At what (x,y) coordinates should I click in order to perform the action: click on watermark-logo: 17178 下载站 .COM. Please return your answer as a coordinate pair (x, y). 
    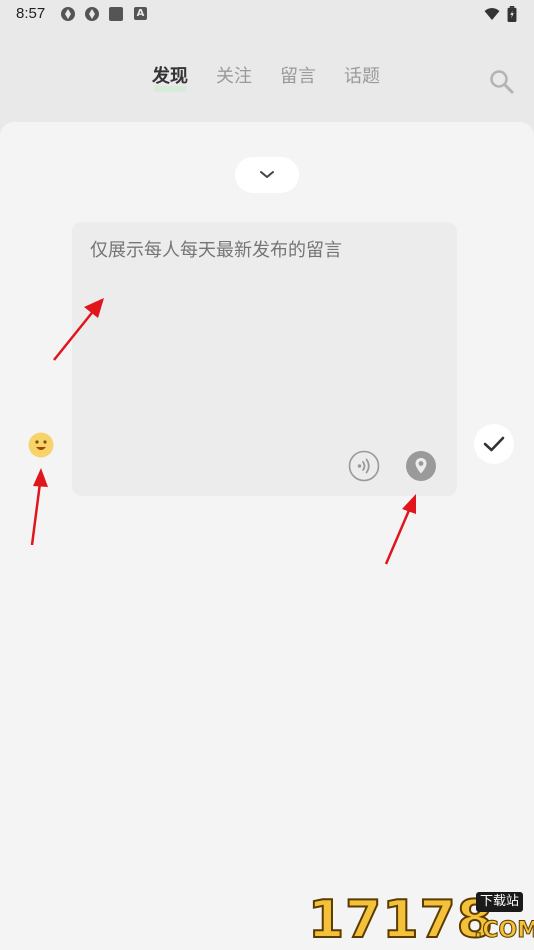
    Looking at the image, I should click on (420, 919).